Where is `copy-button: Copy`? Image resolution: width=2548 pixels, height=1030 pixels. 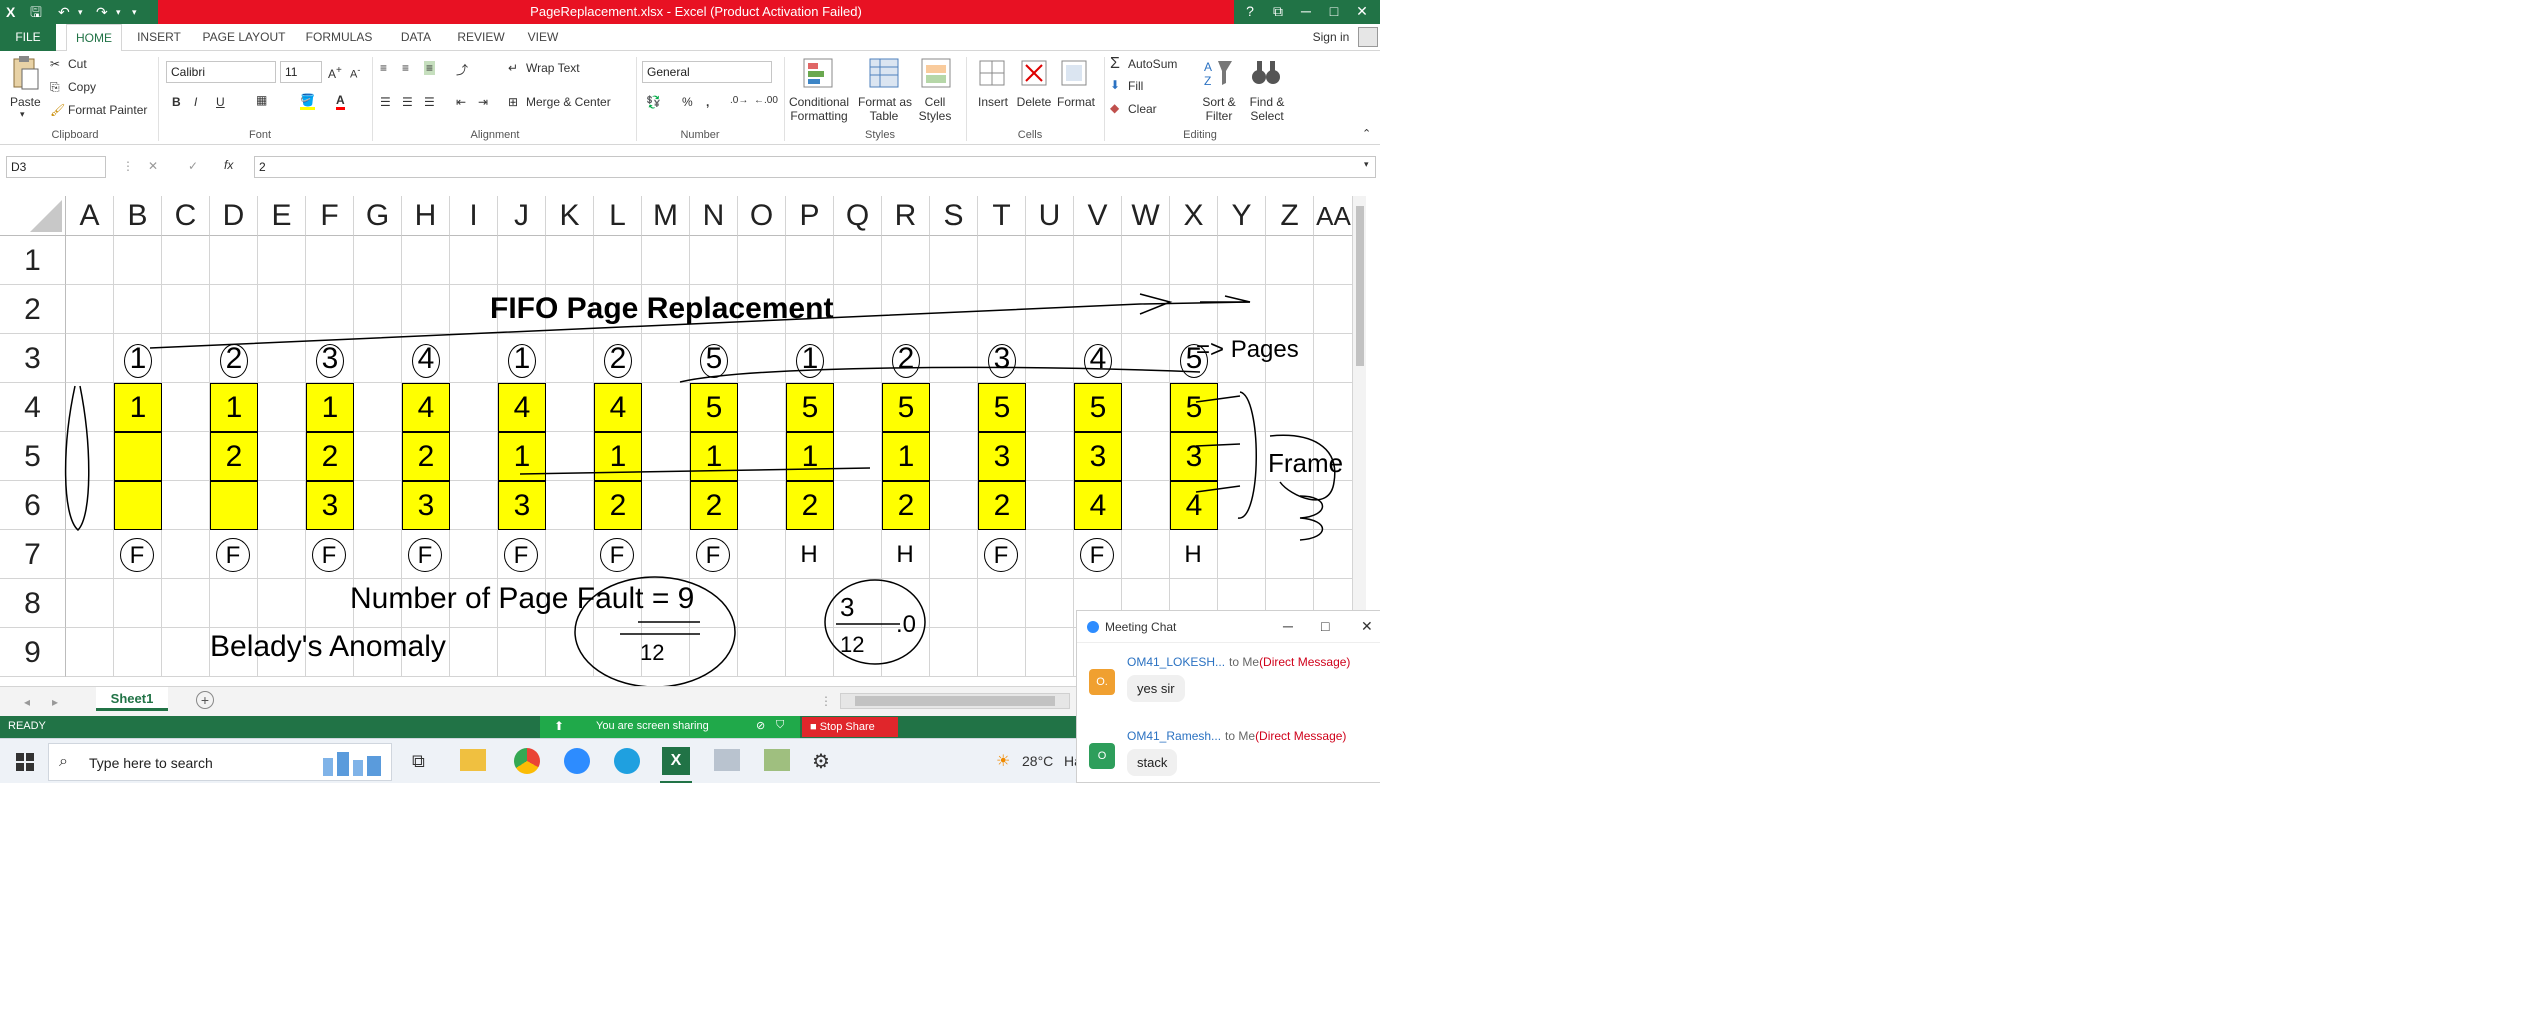 copy-button: Copy is located at coordinates (82, 87).